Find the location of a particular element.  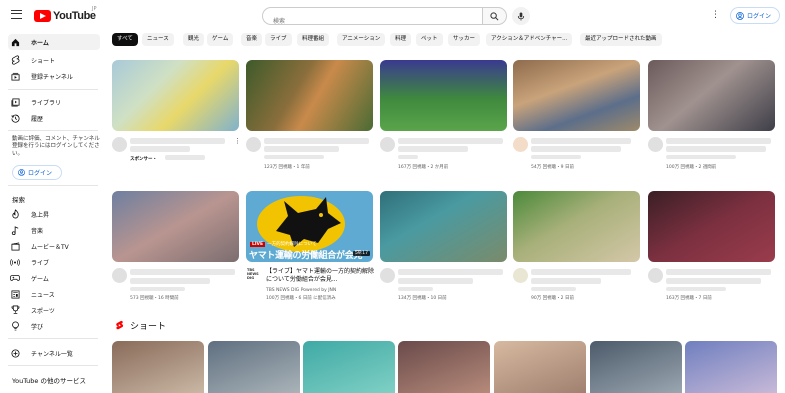

youtube-logo: YouTube is located at coordinates (65, 16).